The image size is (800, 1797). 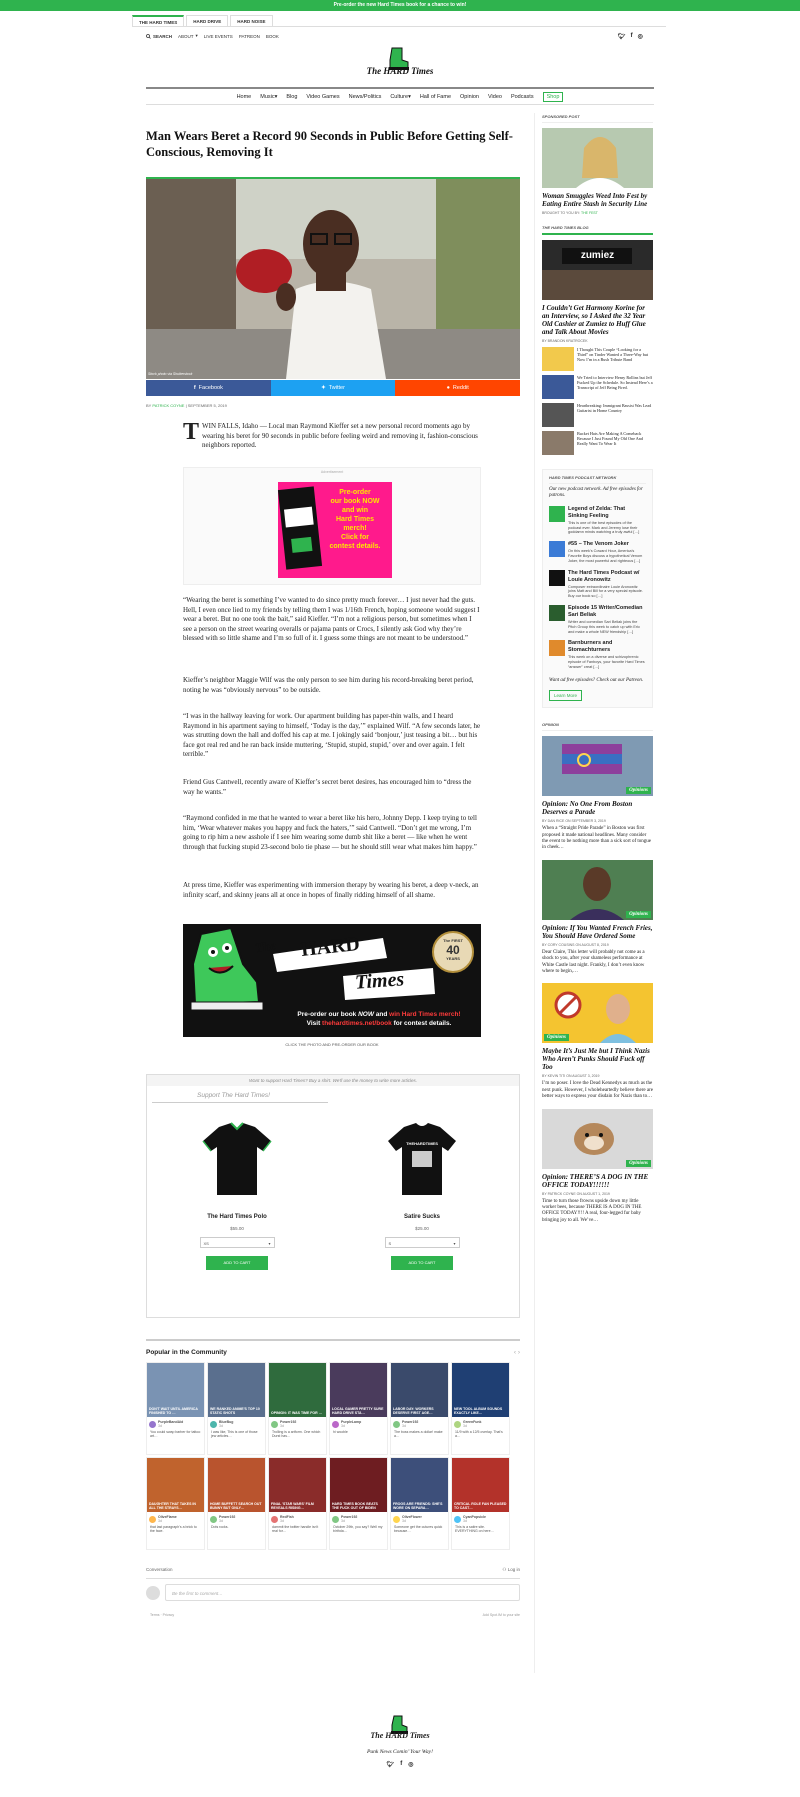 I want to click on sponsored-image, so click(x=597, y=158).